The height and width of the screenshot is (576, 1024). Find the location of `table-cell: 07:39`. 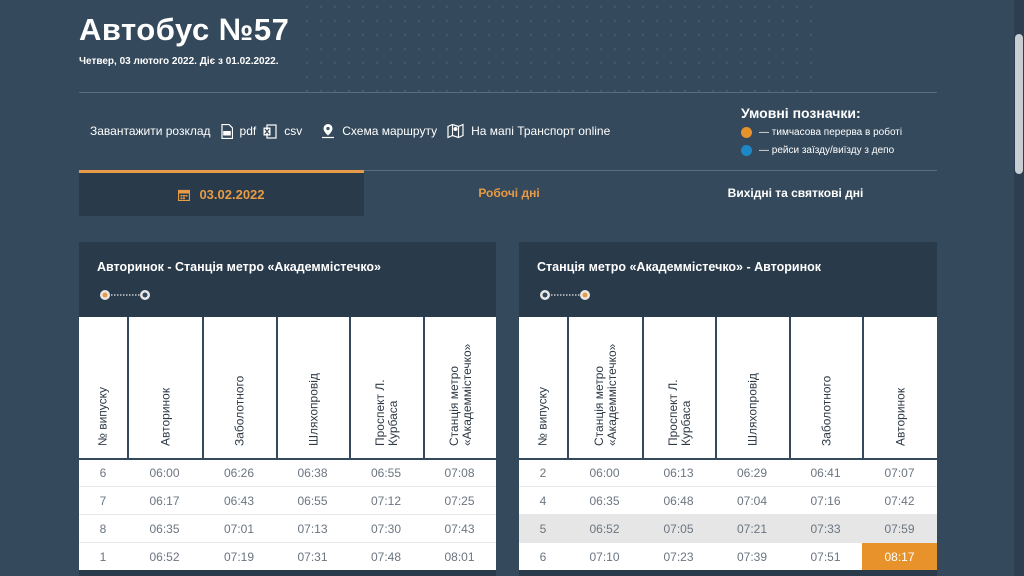

table-cell: 07:39 is located at coordinates (752, 556).